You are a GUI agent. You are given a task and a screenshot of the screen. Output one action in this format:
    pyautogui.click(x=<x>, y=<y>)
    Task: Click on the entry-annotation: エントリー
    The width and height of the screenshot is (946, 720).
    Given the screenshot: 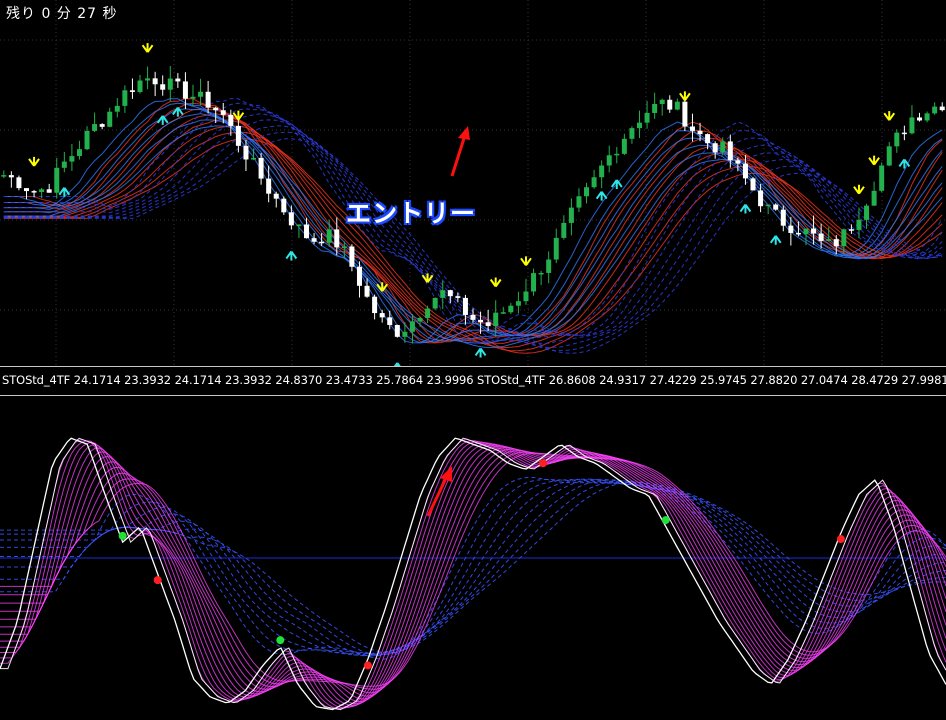 What is the action you would take?
    pyautogui.click(x=411, y=213)
    